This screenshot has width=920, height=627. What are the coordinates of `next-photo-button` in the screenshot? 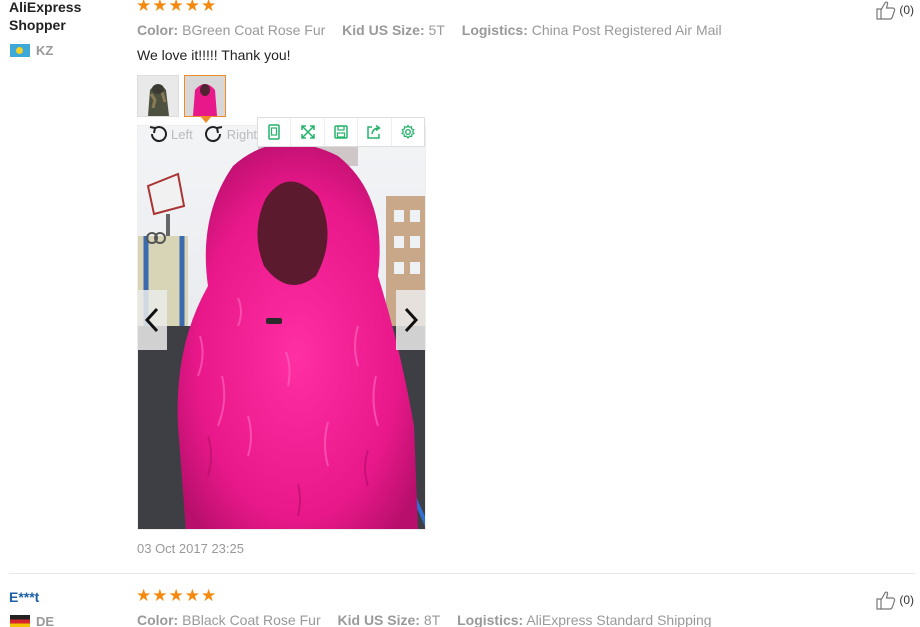 It's located at (411, 320).